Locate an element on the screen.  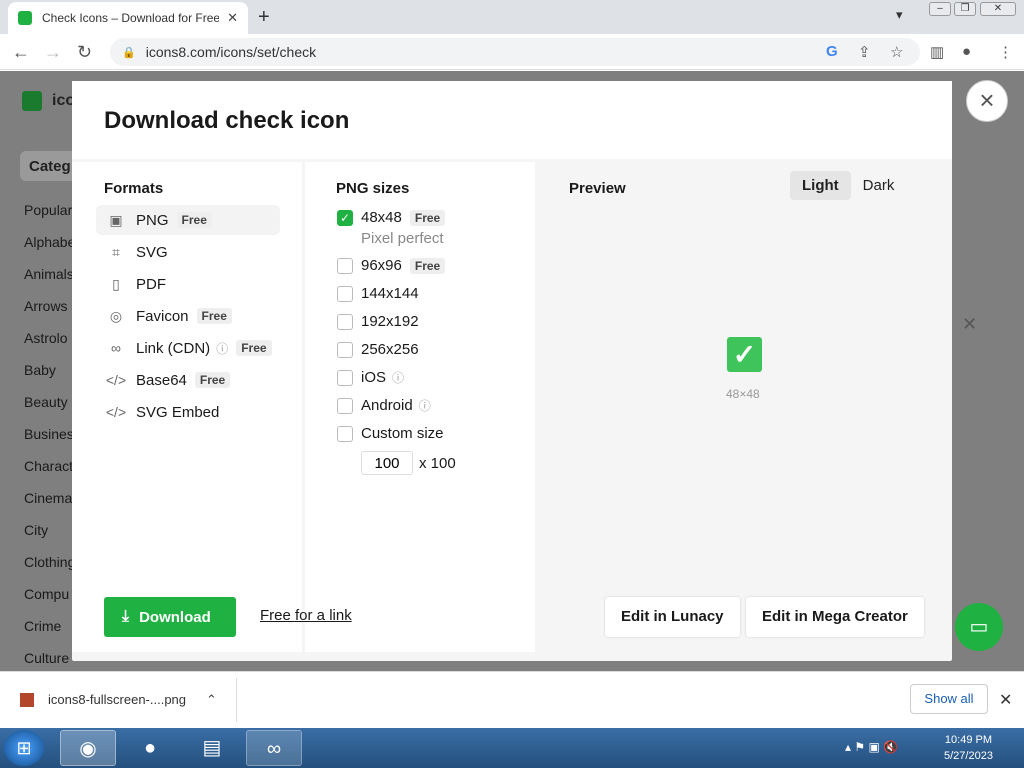
share-icon: ⇪ is located at coordinates (864, 52).